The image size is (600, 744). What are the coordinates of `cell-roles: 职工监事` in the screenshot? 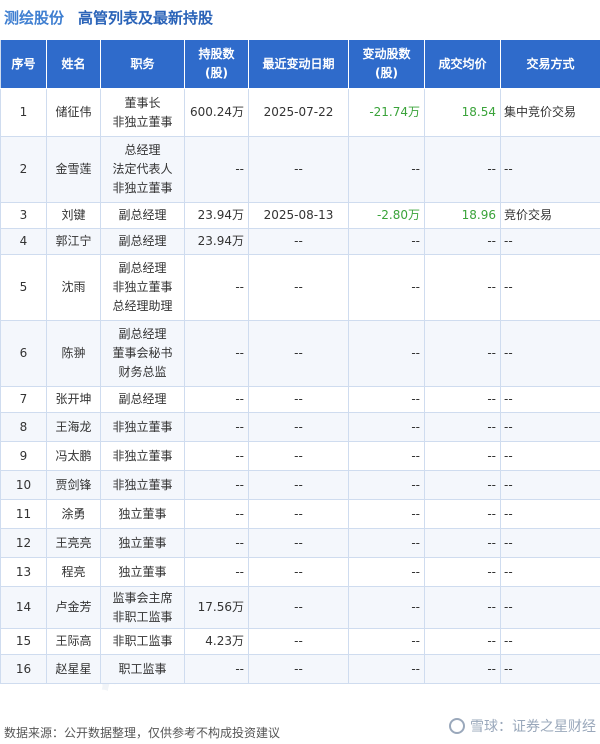 It's located at (142, 669).